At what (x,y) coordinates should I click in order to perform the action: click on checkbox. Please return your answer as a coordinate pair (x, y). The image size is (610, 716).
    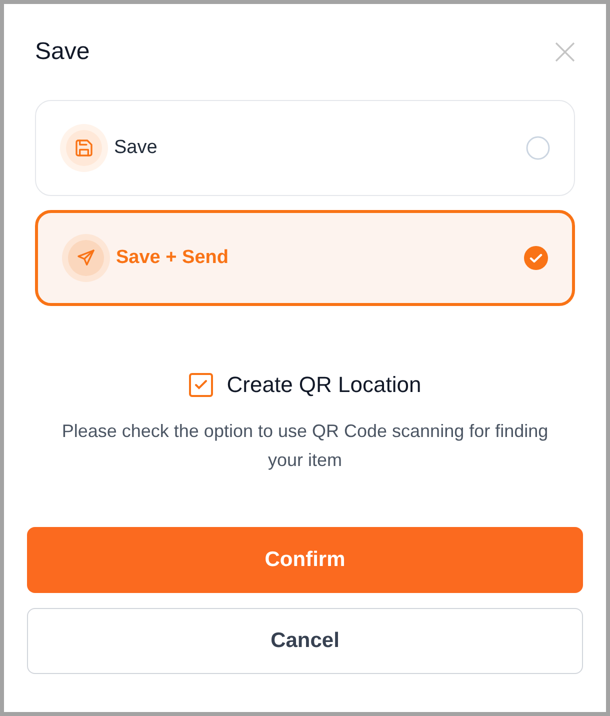
    Looking at the image, I should click on (200, 384).